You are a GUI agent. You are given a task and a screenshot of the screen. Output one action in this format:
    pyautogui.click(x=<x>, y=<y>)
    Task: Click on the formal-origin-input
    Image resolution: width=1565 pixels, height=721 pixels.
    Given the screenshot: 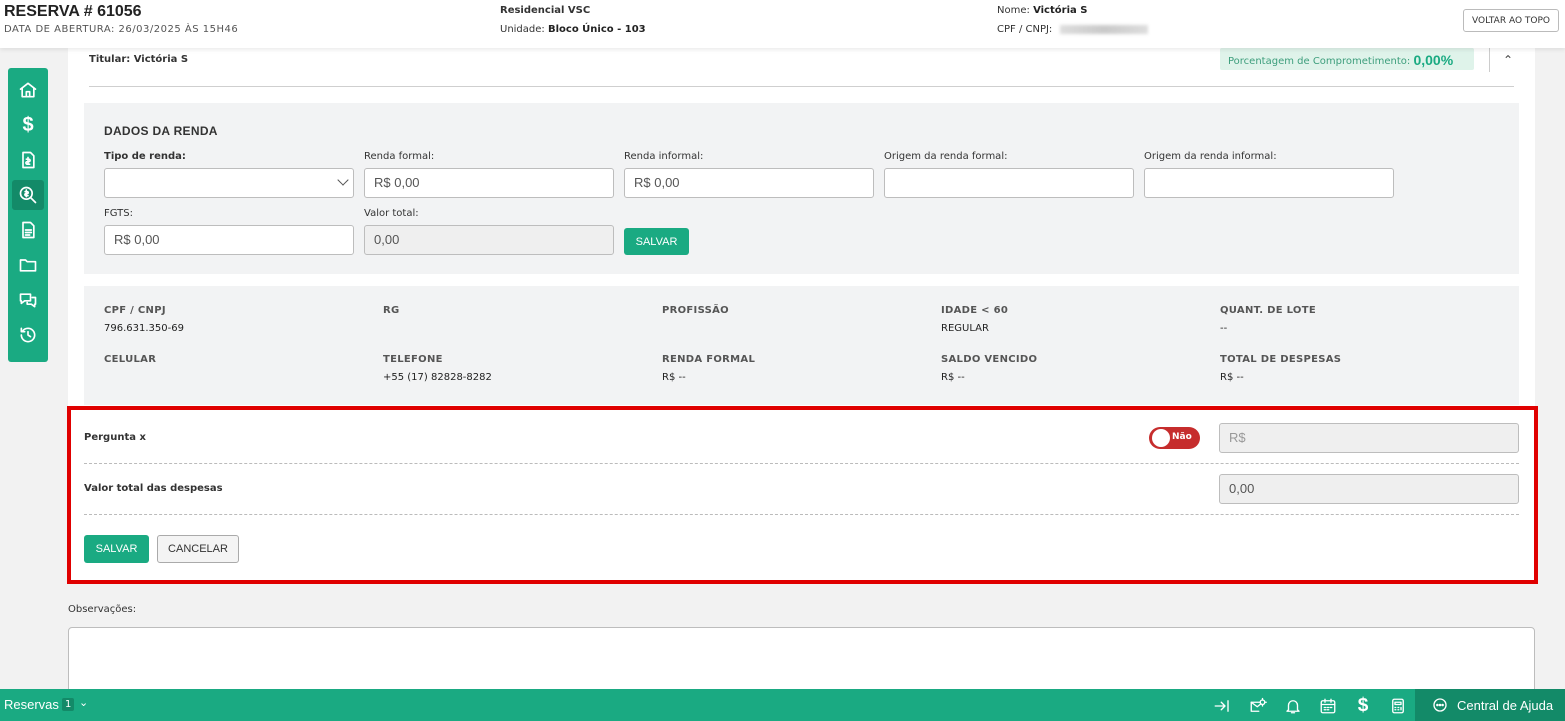 What is the action you would take?
    pyautogui.click(x=1009, y=183)
    